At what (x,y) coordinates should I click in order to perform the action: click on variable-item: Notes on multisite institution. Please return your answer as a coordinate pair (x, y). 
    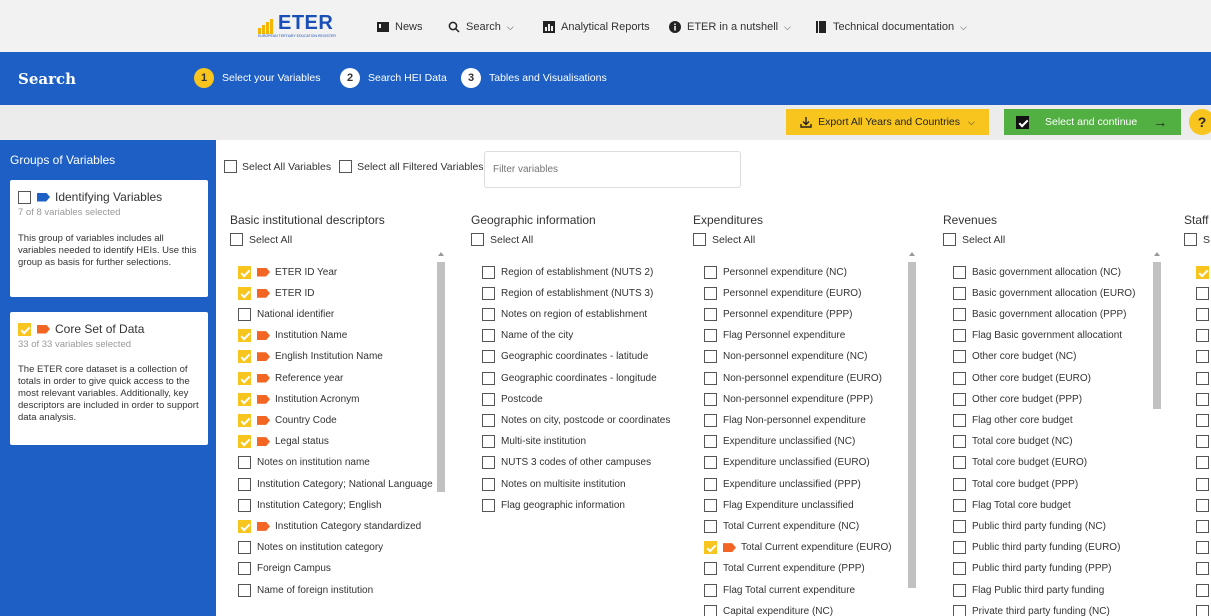
    Looking at the image, I should click on (554, 484).